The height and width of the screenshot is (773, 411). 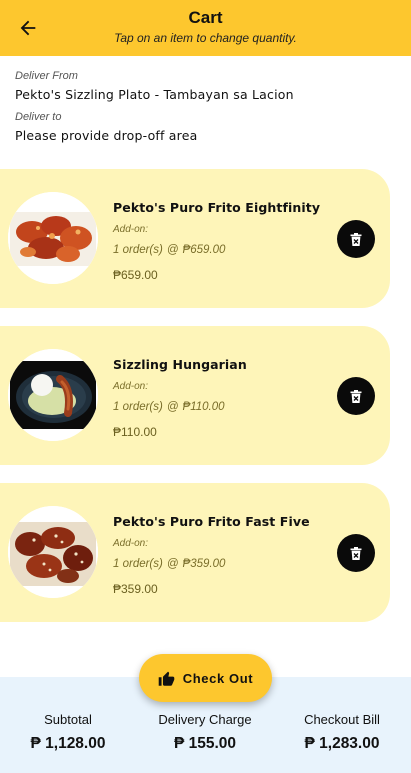 I want to click on checkout-label: Check Out, so click(x=218, y=678).